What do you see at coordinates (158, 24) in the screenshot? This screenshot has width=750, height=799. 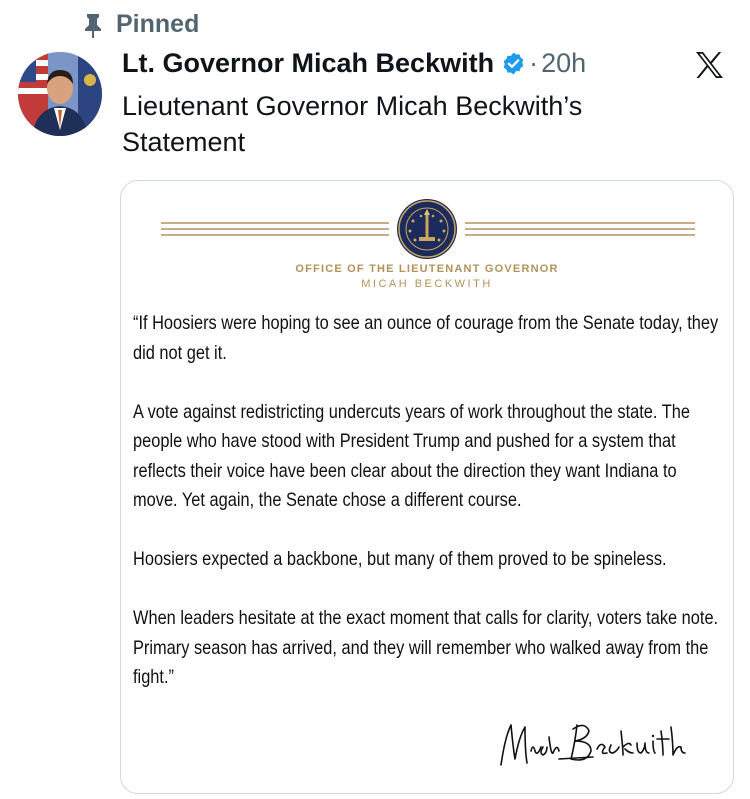 I see `pinned-label: Pinned` at bounding box center [158, 24].